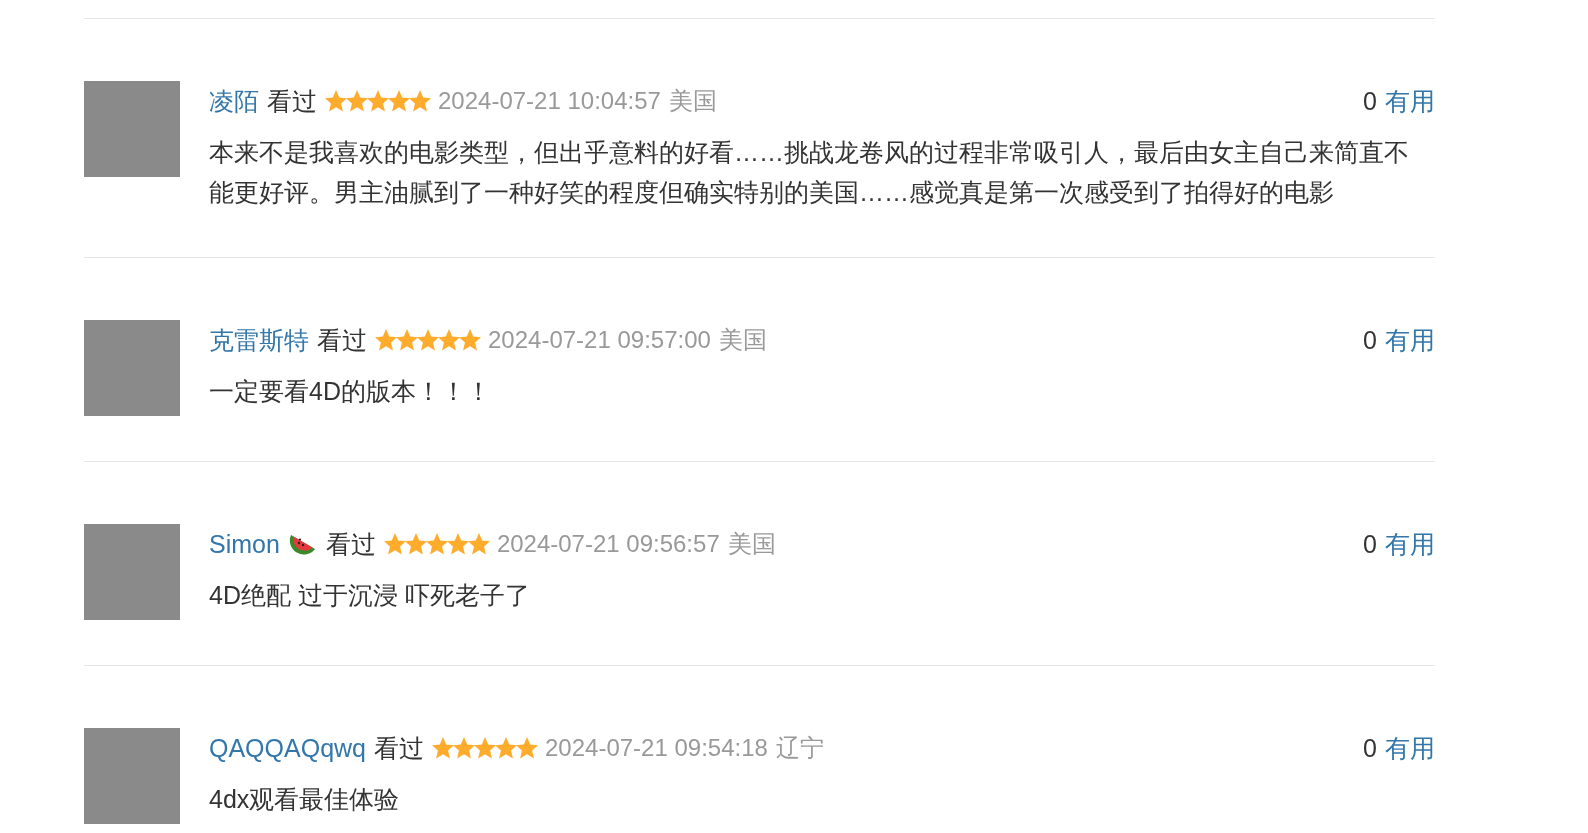  Describe the element at coordinates (599, 340) in the screenshot. I see `review-time: 2024-07-21 09:57:00` at that location.